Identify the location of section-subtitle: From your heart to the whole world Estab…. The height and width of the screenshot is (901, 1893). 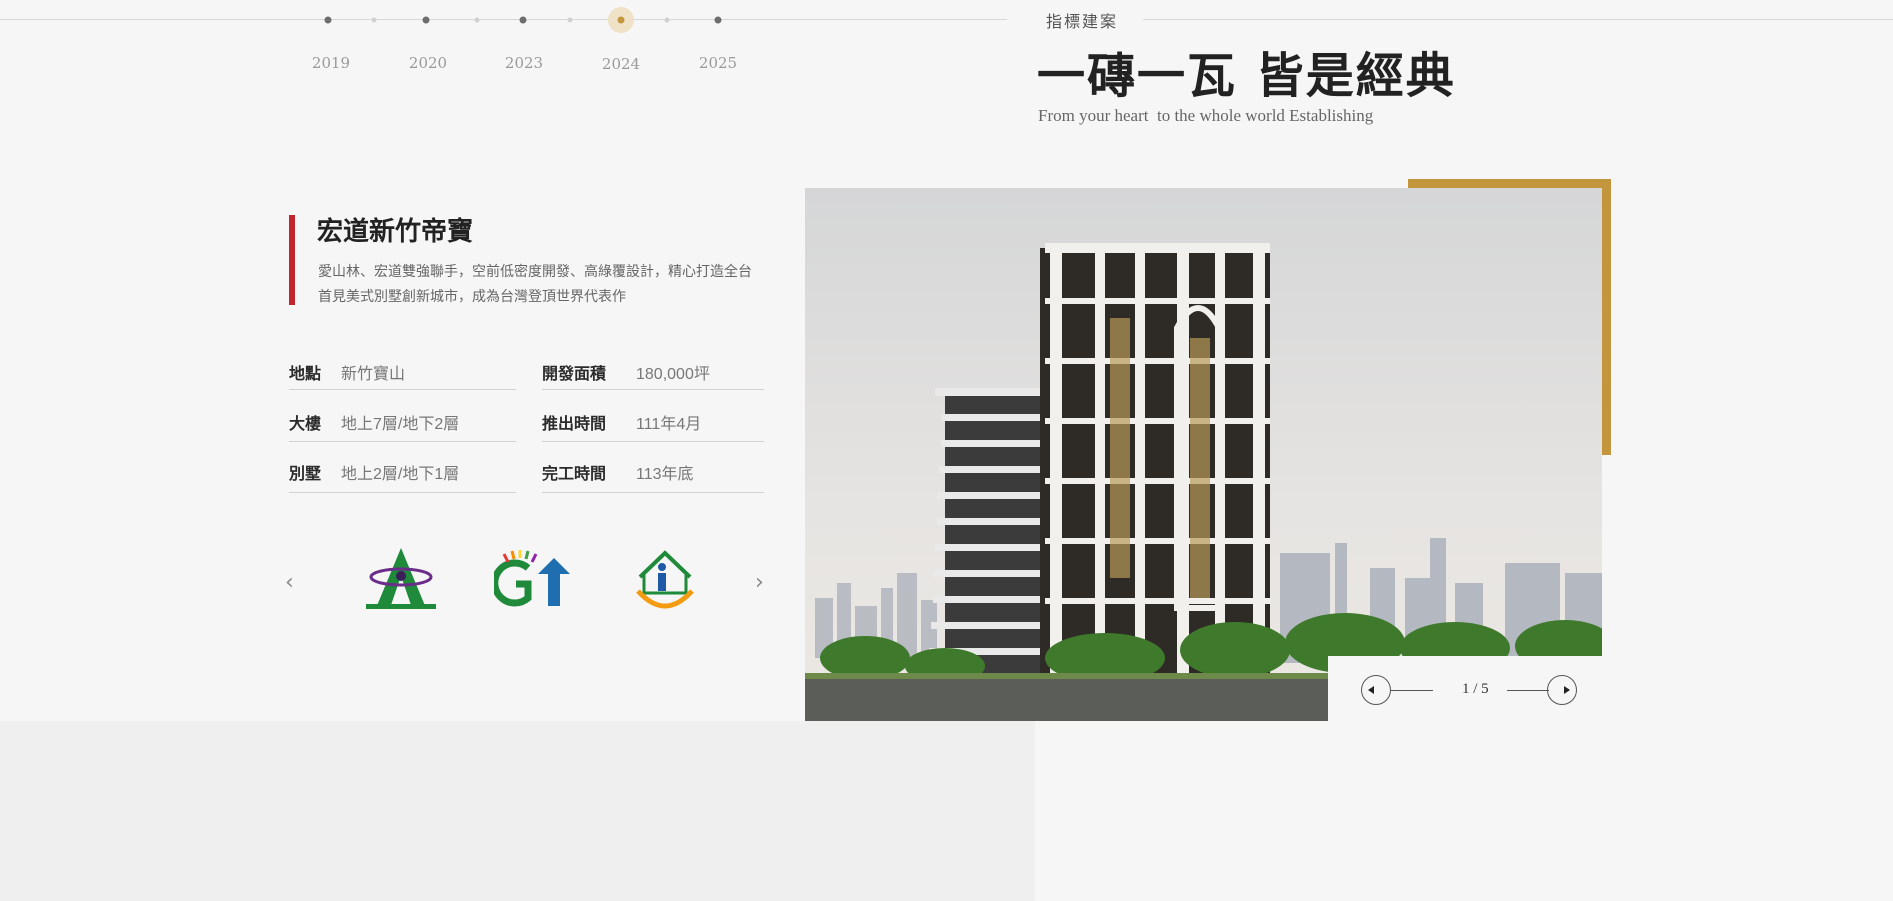
(1206, 115).